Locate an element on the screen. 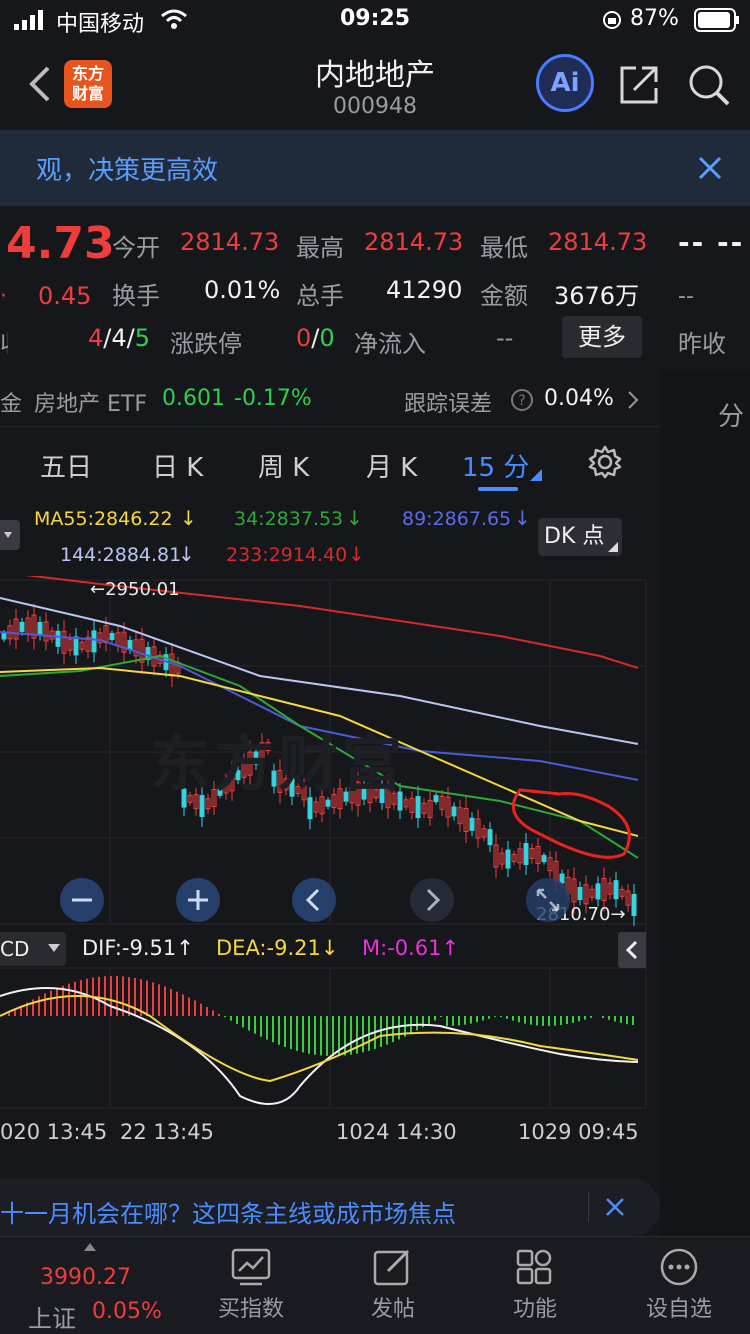 The width and height of the screenshot is (750, 1334). post-button: 发帖 is located at coordinates (393, 1285).